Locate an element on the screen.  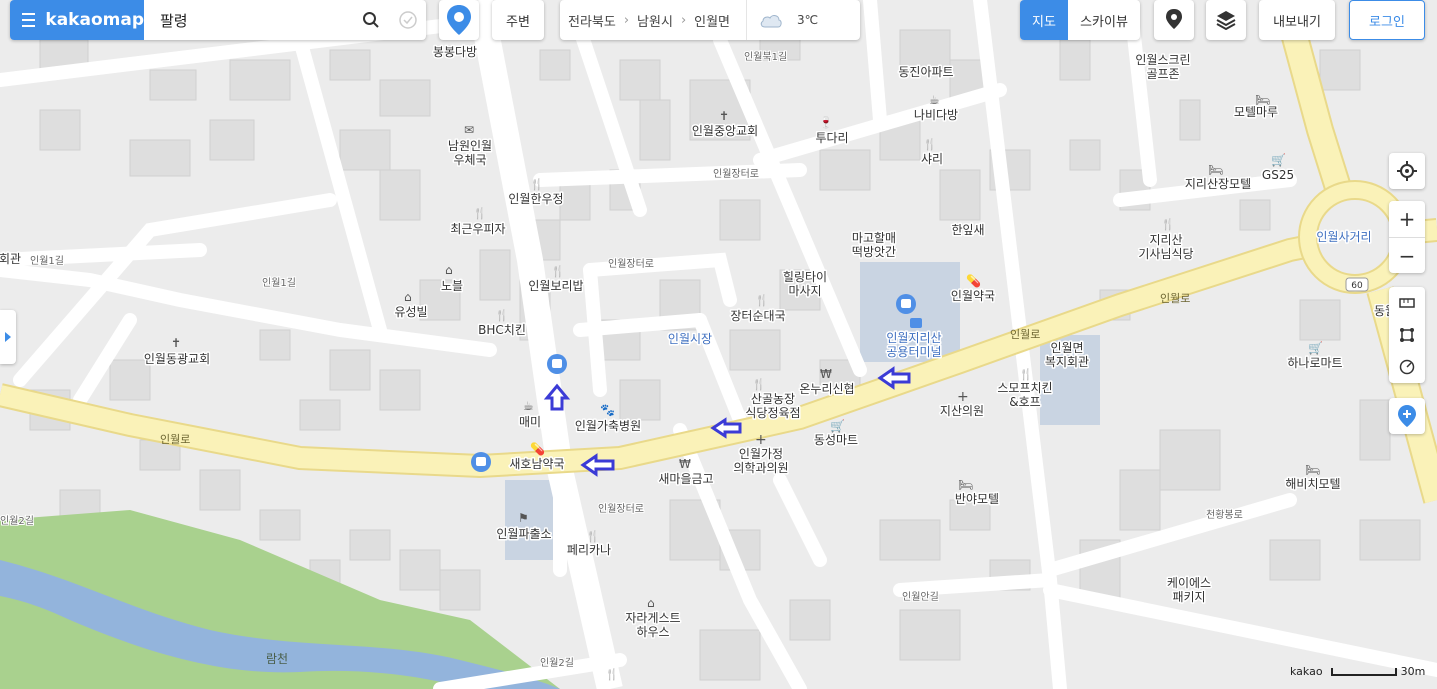
login-button: 로그인 is located at coordinates (1387, 20).